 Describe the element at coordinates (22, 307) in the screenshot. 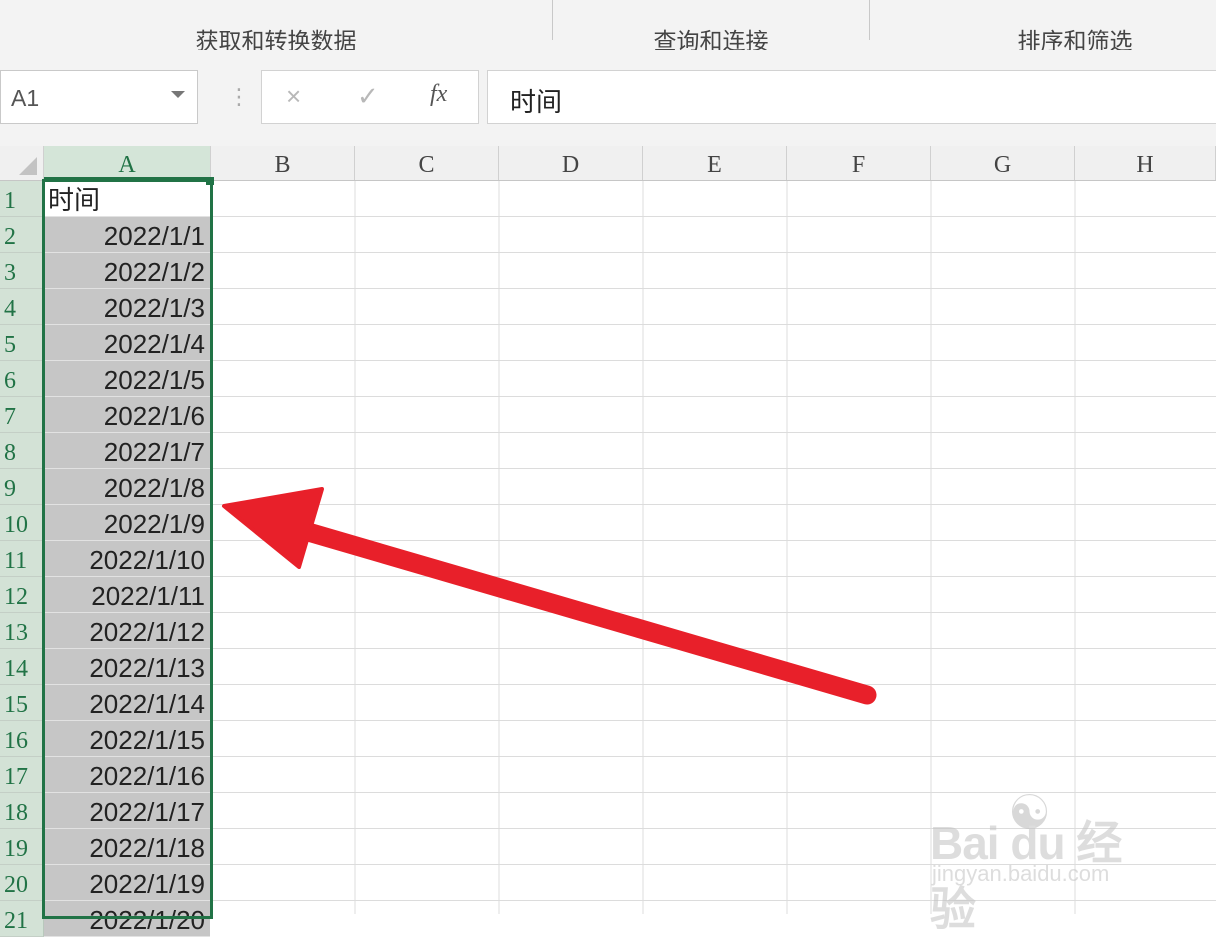

I see `row-header: 4` at that location.